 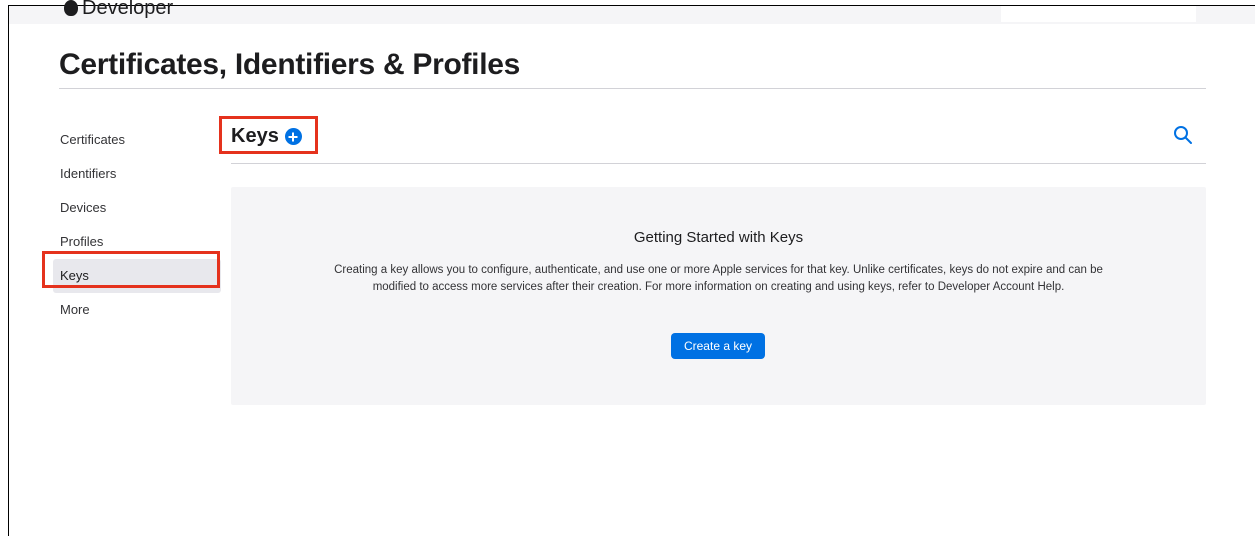 I want to click on section-header: Keys, so click(x=266, y=136).